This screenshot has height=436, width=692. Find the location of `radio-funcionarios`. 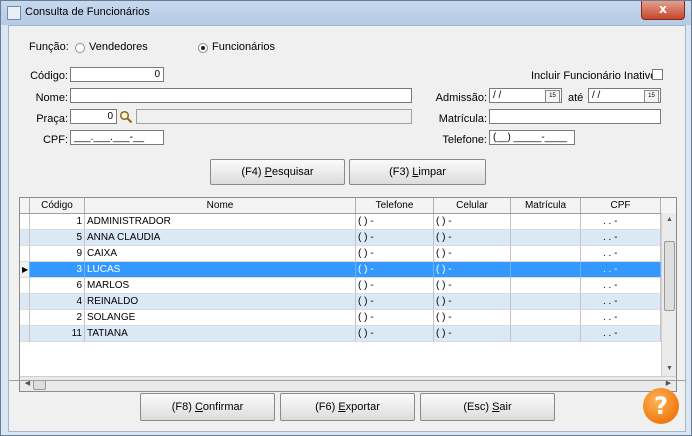

radio-funcionarios is located at coordinates (203, 48).